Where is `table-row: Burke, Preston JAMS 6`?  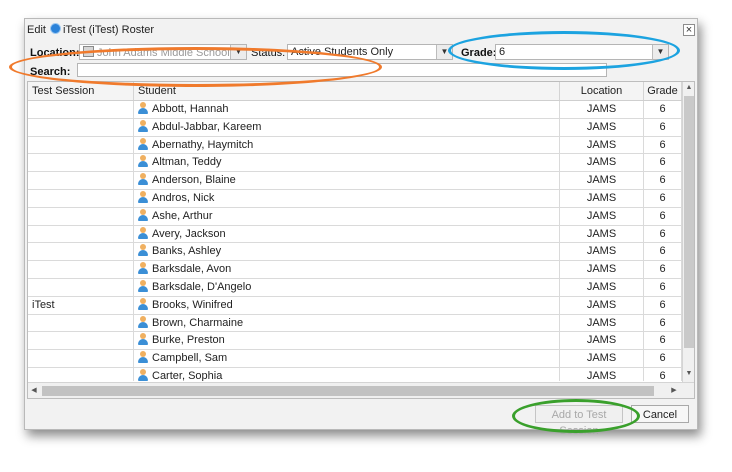
table-row: Burke, Preston JAMS 6 is located at coordinates (355, 341).